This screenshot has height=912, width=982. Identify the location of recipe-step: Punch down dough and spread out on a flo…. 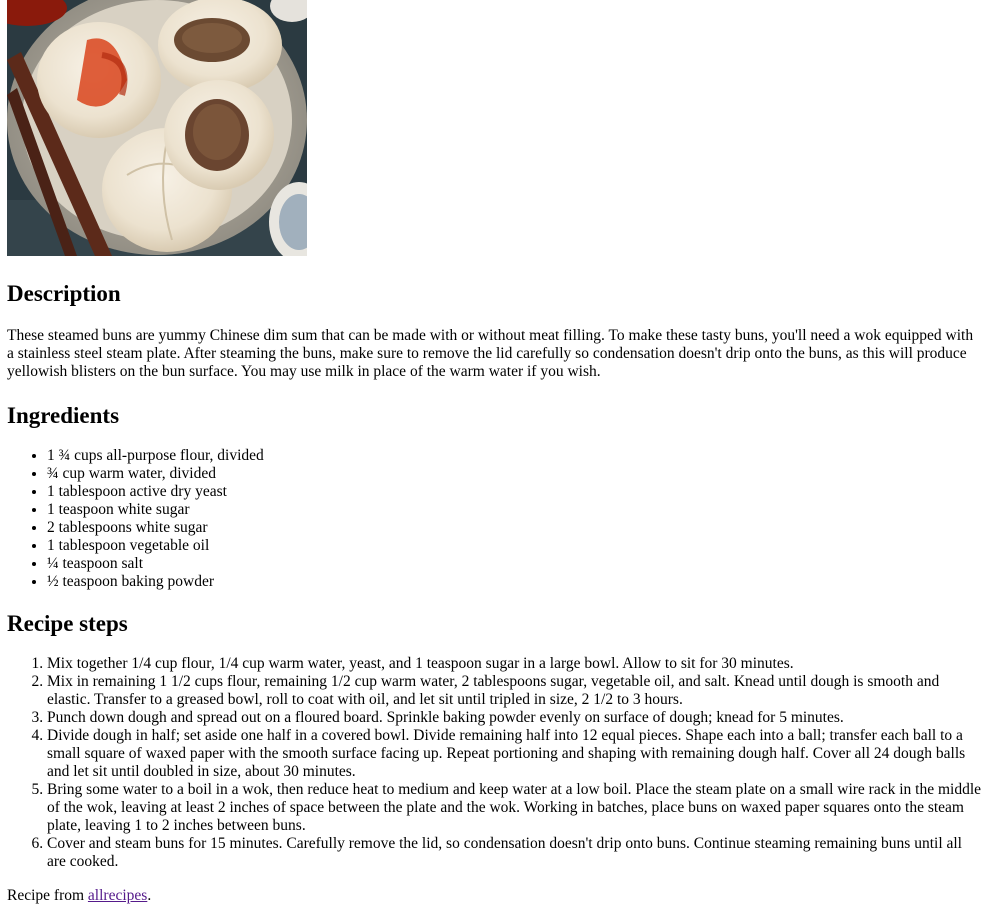
(514, 718).